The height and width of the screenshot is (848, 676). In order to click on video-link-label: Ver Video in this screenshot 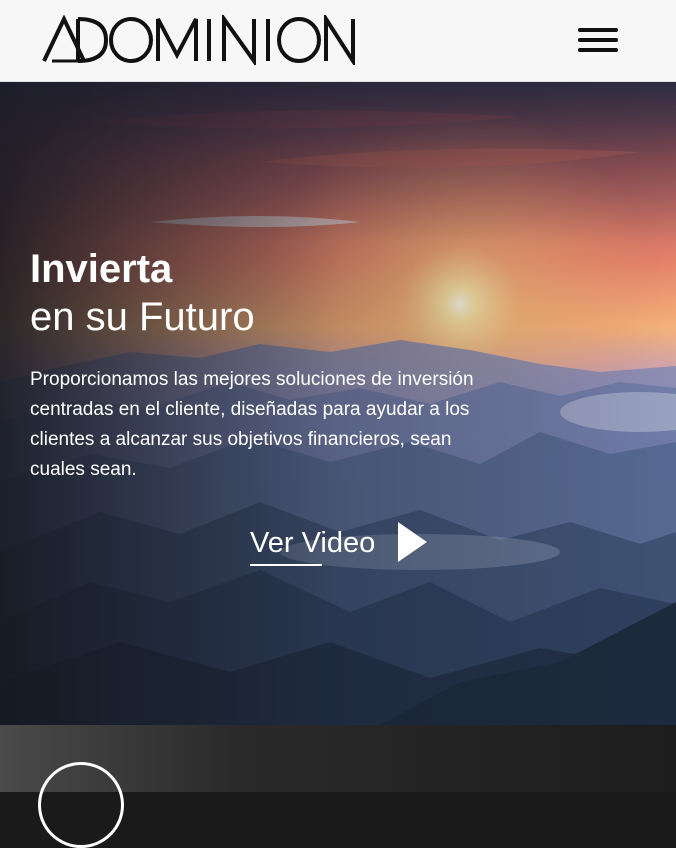, I will do `click(313, 543)`.